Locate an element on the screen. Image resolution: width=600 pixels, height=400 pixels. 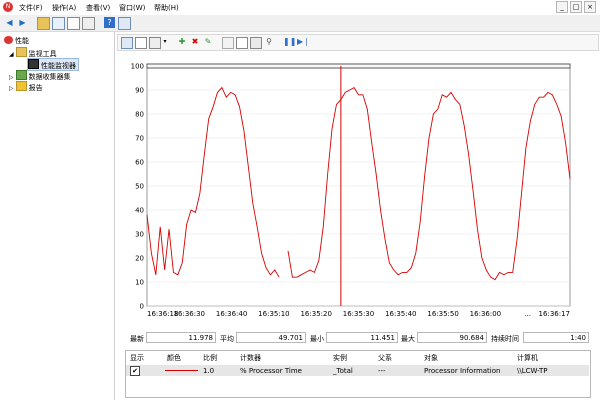
x-tick-label: 16:36:40 is located at coordinates (231, 314).